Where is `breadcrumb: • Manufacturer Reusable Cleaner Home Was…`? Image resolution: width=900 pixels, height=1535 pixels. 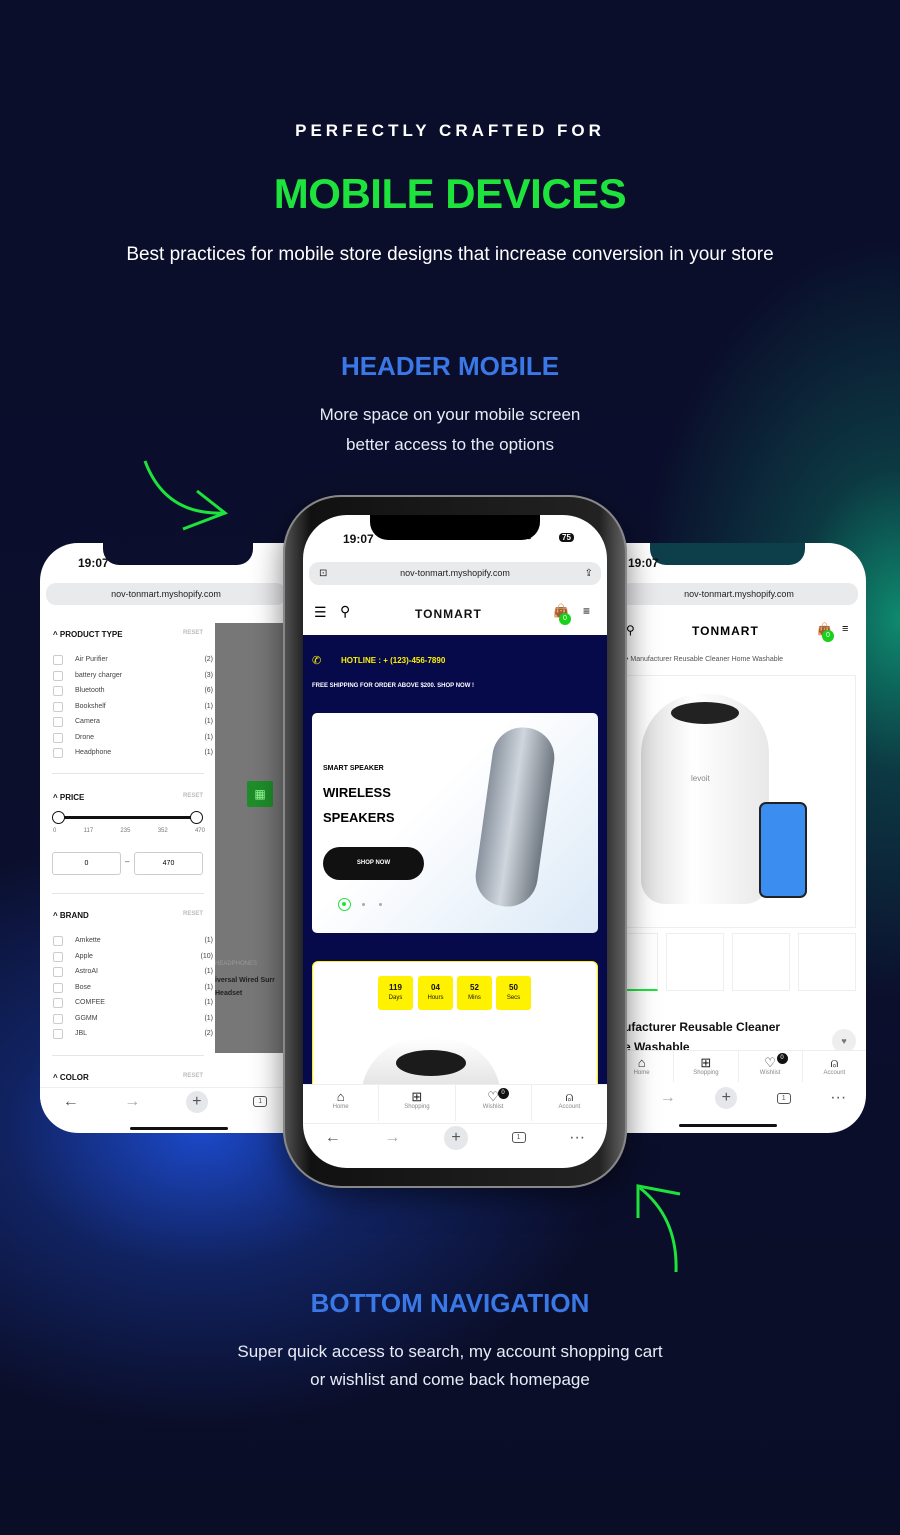
breadcrumb: • Manufacturer Reusable Cleaner Home Was… is located at coordinates (705, 659).